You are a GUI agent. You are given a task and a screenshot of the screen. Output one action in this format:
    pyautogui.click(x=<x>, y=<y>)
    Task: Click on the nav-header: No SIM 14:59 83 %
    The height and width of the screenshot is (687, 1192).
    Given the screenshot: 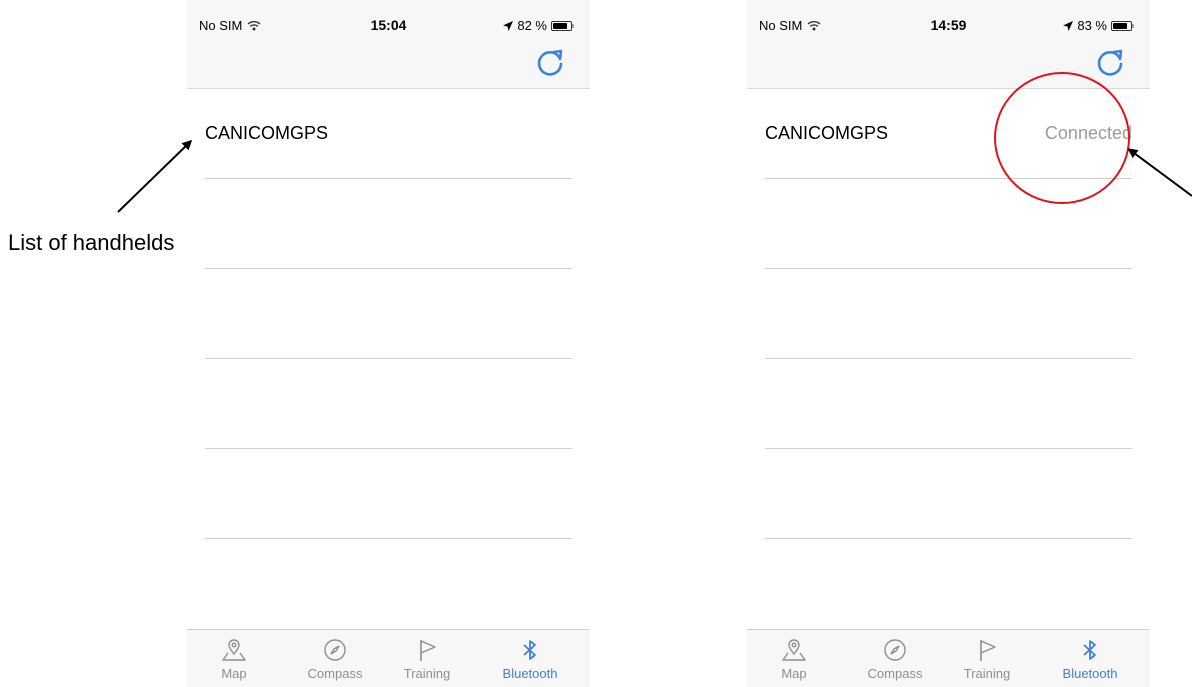 What is the action you would take?
    pyautogui.click(x=948, y=44)
    